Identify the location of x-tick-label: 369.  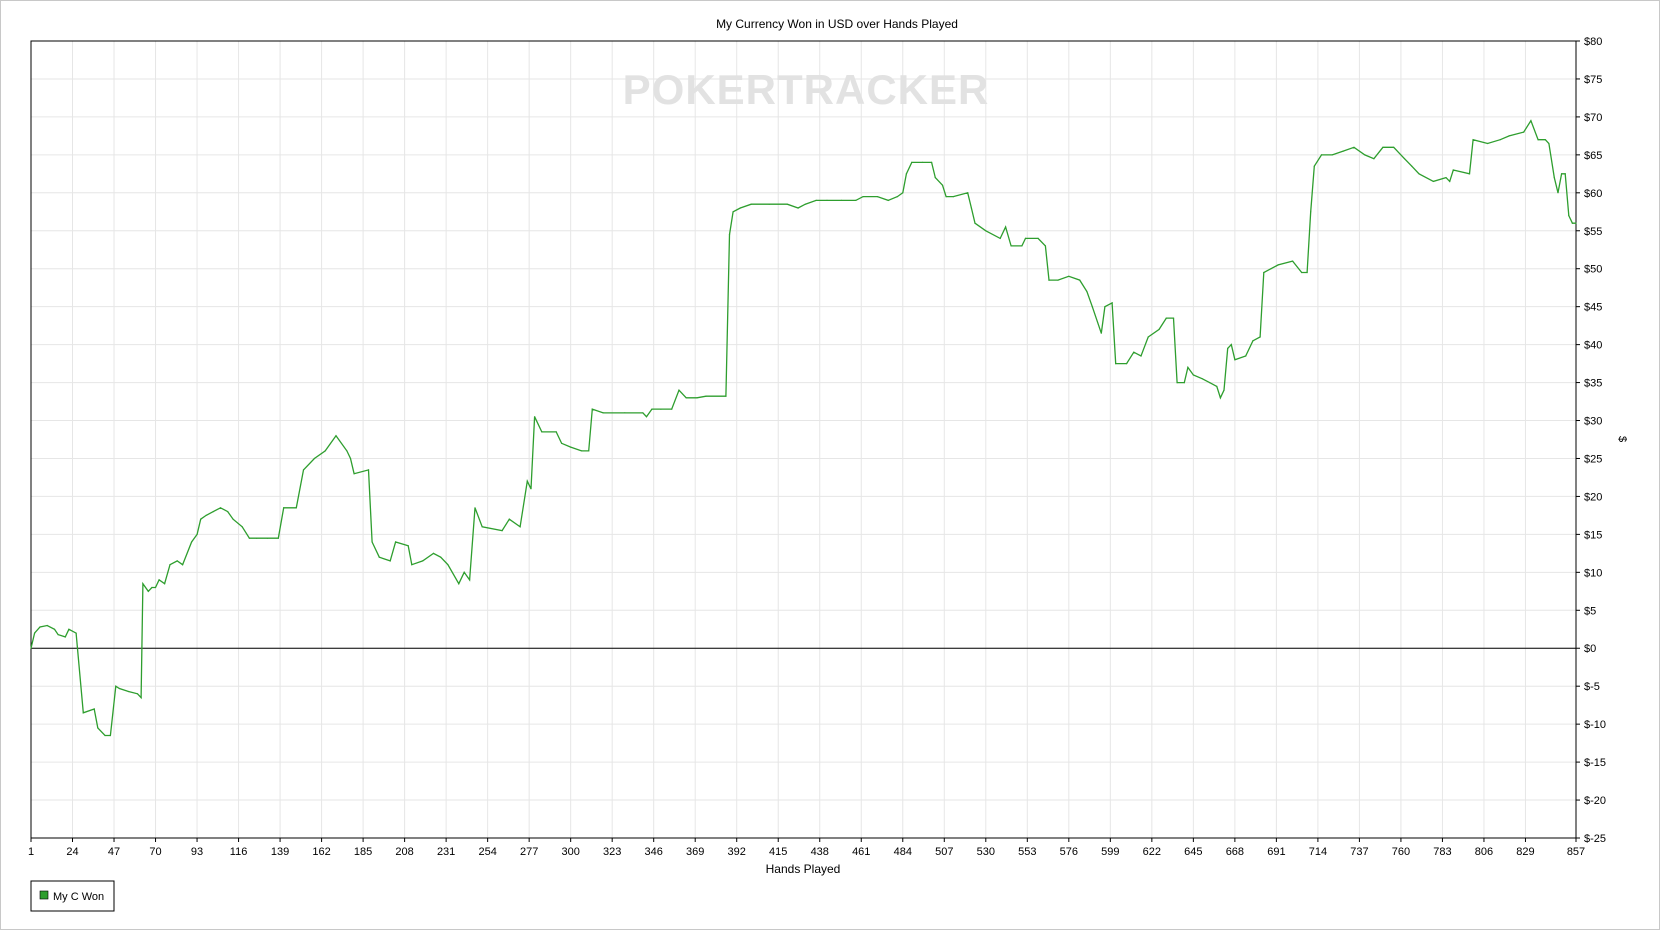
(695, 852).